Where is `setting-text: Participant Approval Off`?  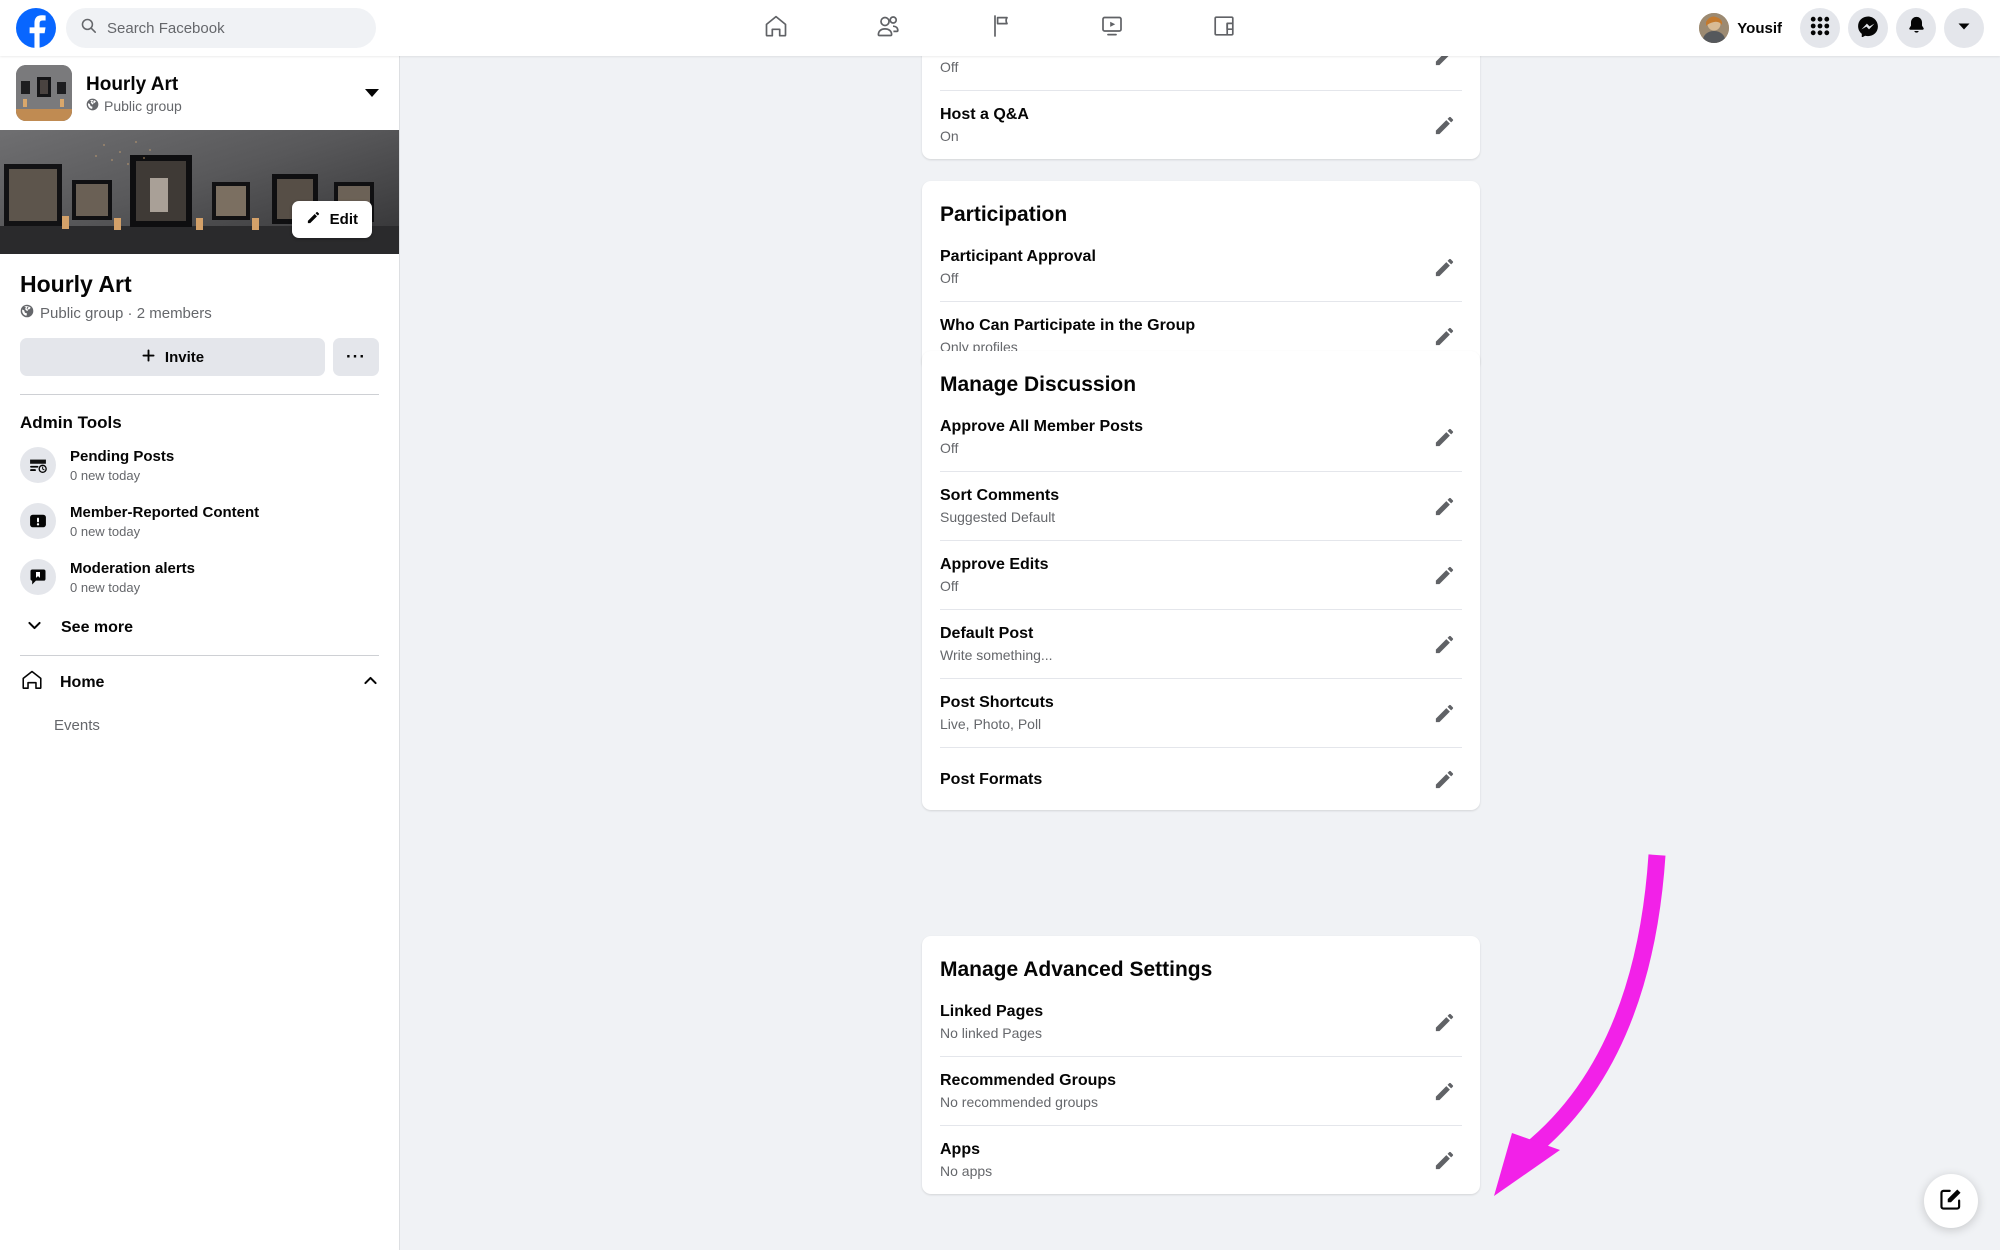 setting-text: Participant Approval Off is located at coordinates (1183, 267).